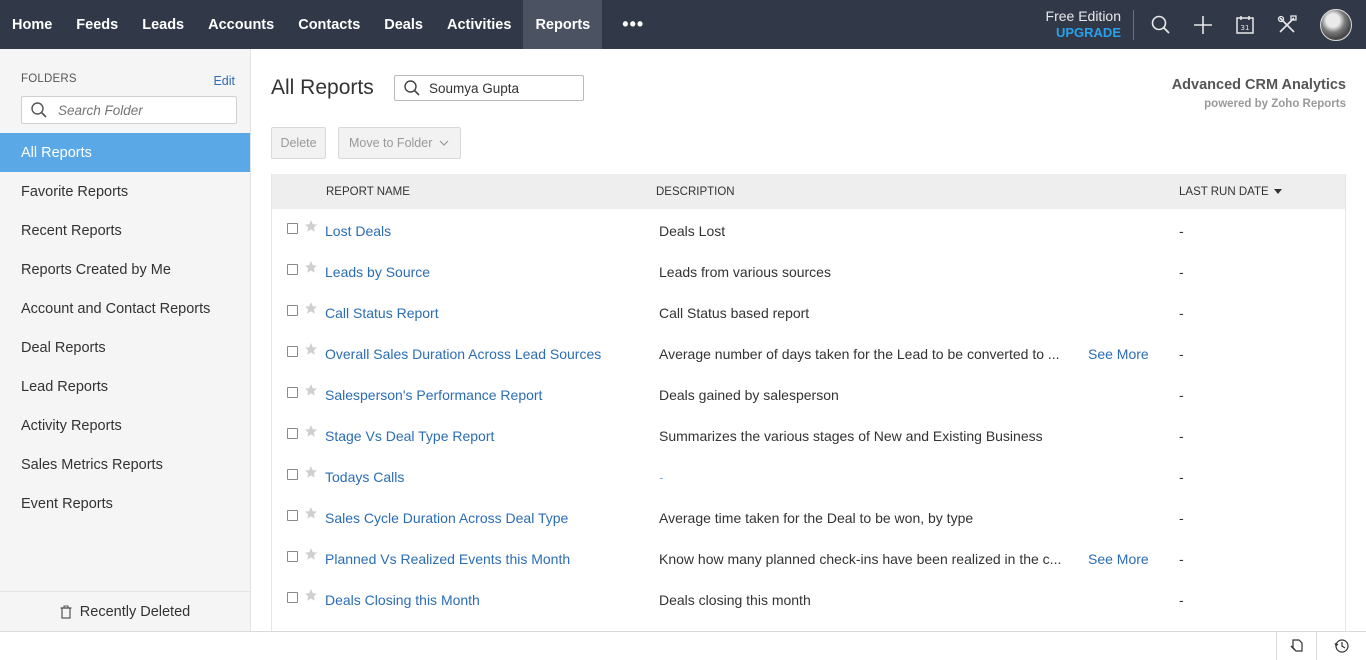 The image size is (1366, 660). I want to click on folders-heading: FOLDERS, so click(49, 79).